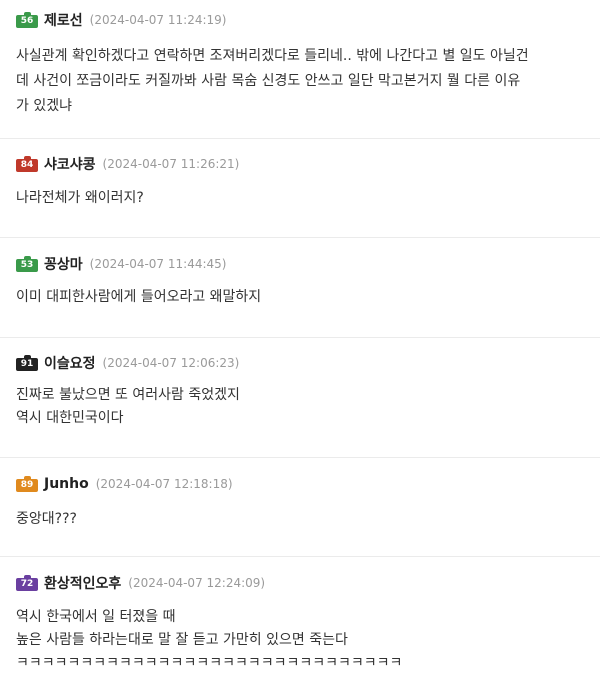 Image resolution: width=600 pixels, height=679 pixels. I want to click on level-badge-icon: 53, so click(27, 264).